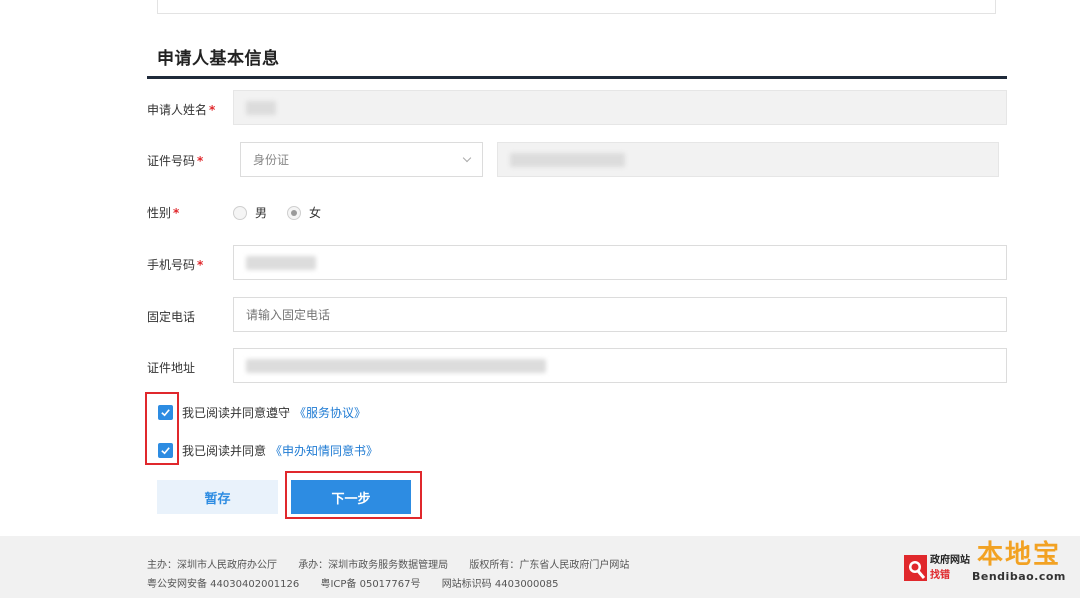  What do you see at coordinates (162, 428) in the screenshot?
I see `highlight-frame-checkboxes` at bounding box center [162, 428].